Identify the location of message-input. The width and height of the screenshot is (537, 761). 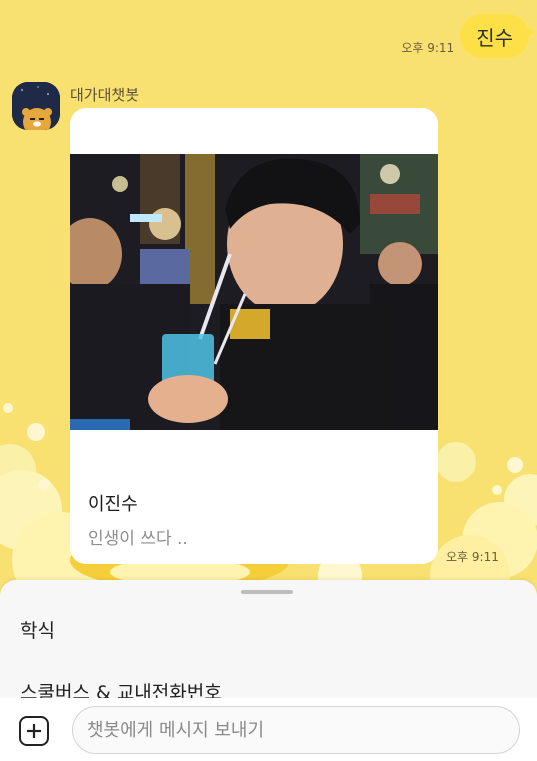
(296, 730).